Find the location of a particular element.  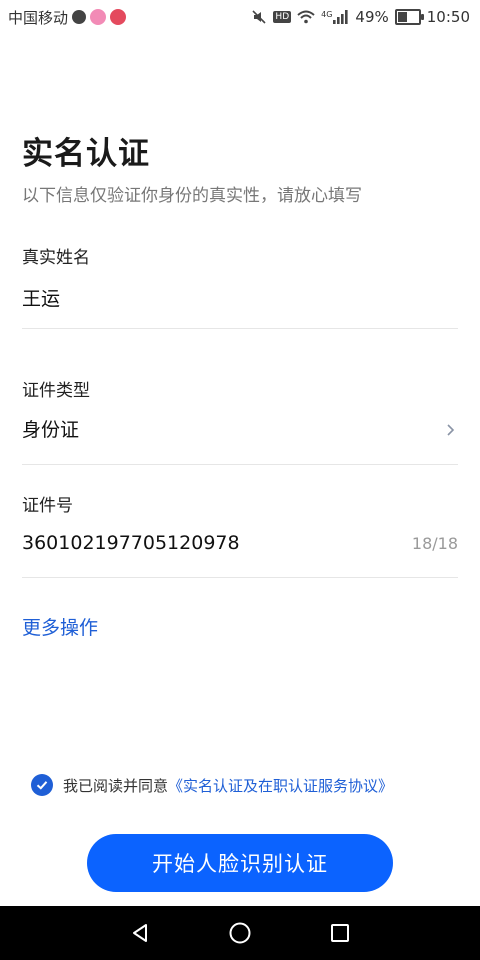

id-number-label: 证件号 is located at coordinates (47, 506).